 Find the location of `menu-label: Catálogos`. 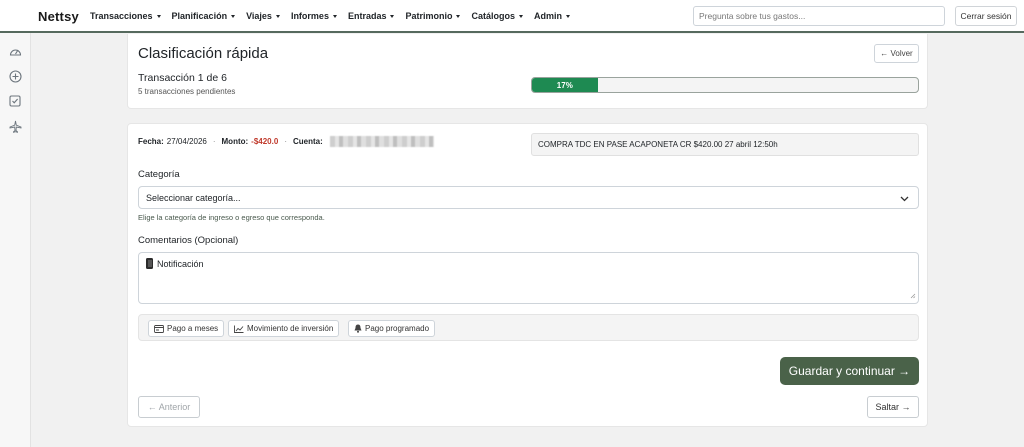

menu-label: Catálogos is located at coordinates (493, 16).